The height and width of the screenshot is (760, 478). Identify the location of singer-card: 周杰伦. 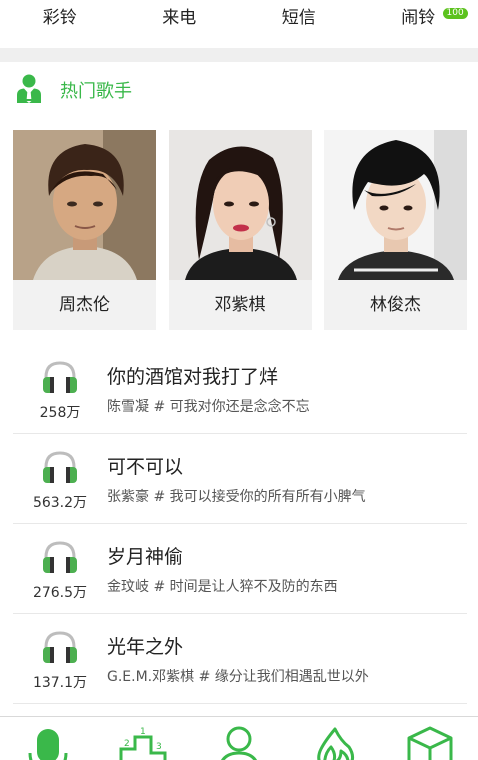
(84, 230).